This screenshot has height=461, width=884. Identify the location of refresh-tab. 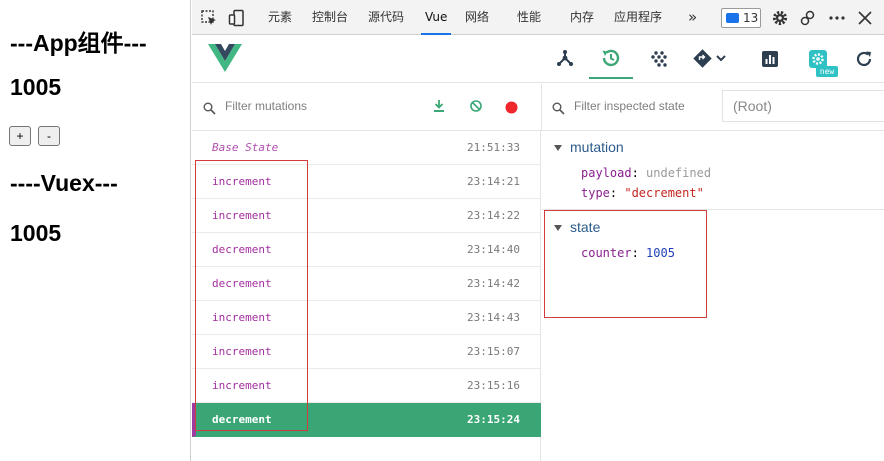
(863, 61).